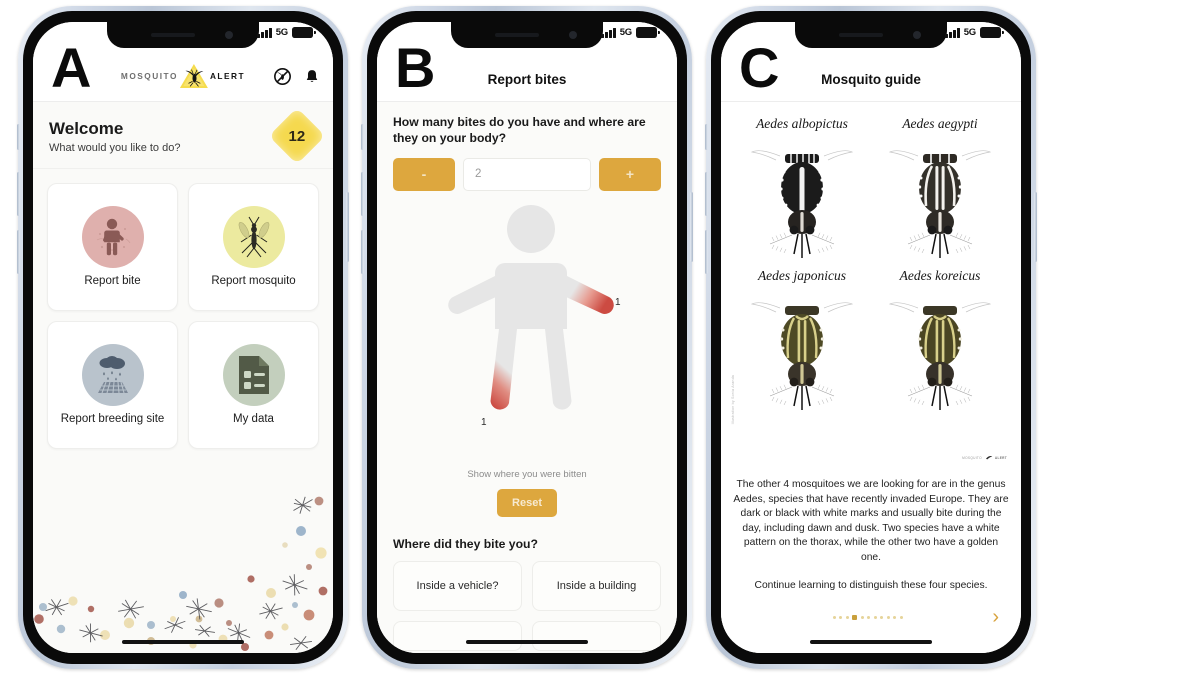 This screenshot has height=675, width=1200. I want to click on card-report-mosquito: Report mosquito, so click(253, 247).